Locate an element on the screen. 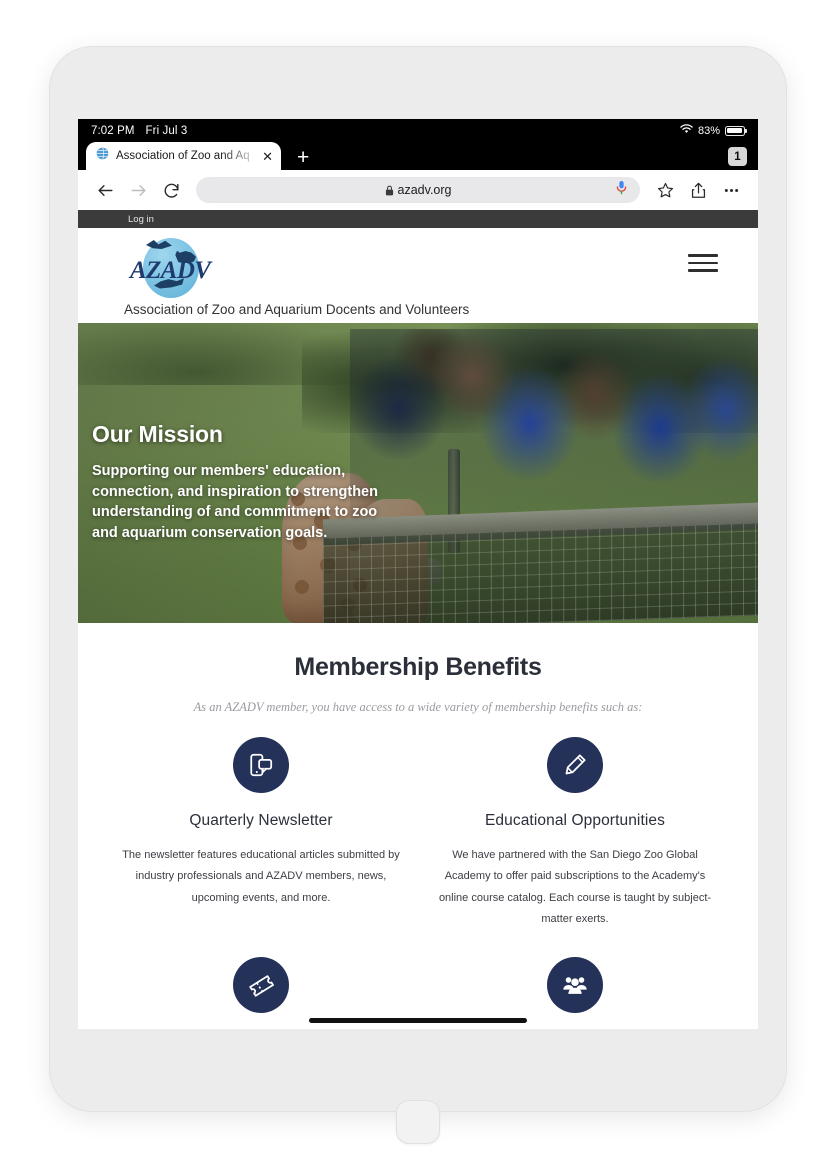 The image size is (836, 1158). forward-arrow-icon is located at coordinates (138, 190).